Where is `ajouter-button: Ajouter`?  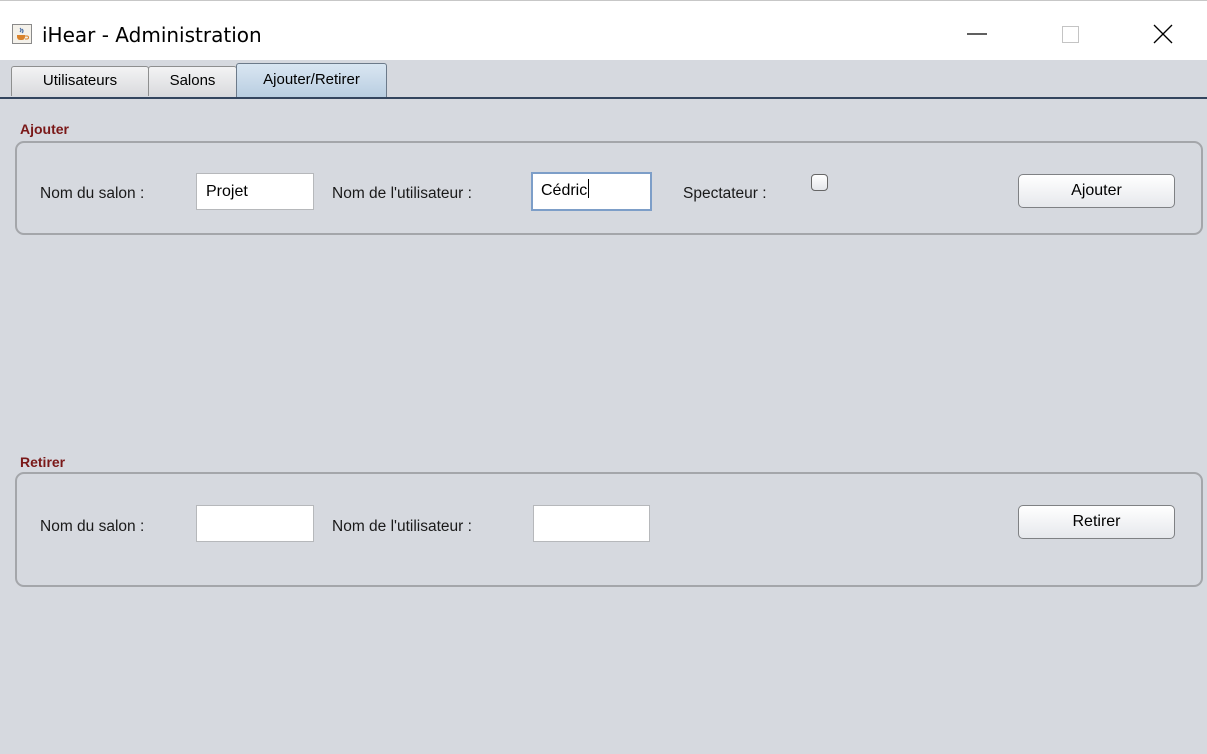
ajouter-button: Ajouter is located at coordinates (1096, 191).